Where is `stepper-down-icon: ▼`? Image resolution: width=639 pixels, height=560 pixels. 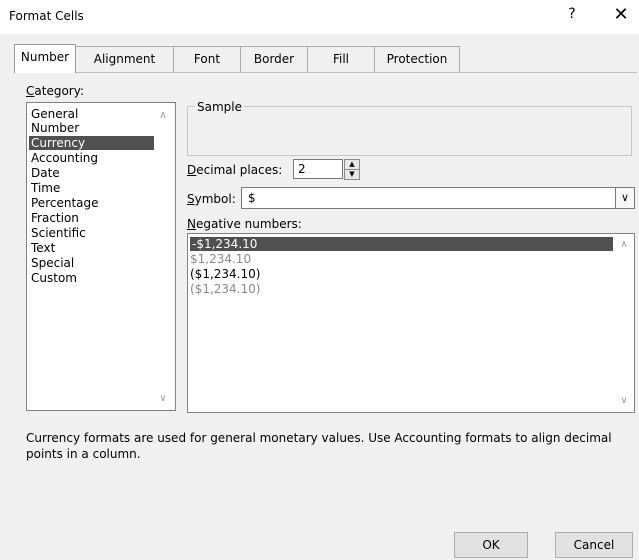 stepper-down-icon: ▼ is located at coordinates (352, 174).